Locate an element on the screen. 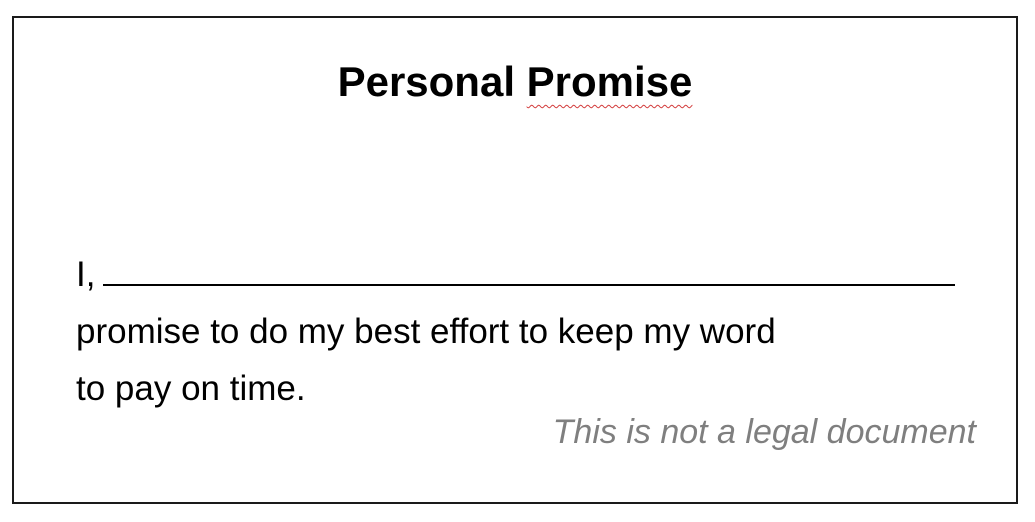  document-title: Personal Promise is located at coordinates (515, 82).